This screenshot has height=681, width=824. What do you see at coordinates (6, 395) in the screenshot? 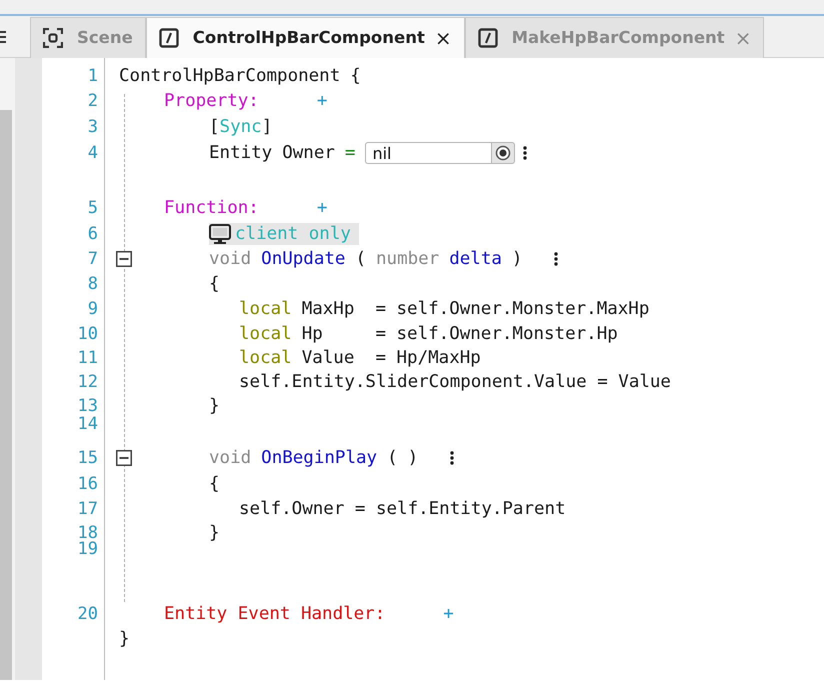
I see `side-scrollbar` at bounding box center [6, 395].